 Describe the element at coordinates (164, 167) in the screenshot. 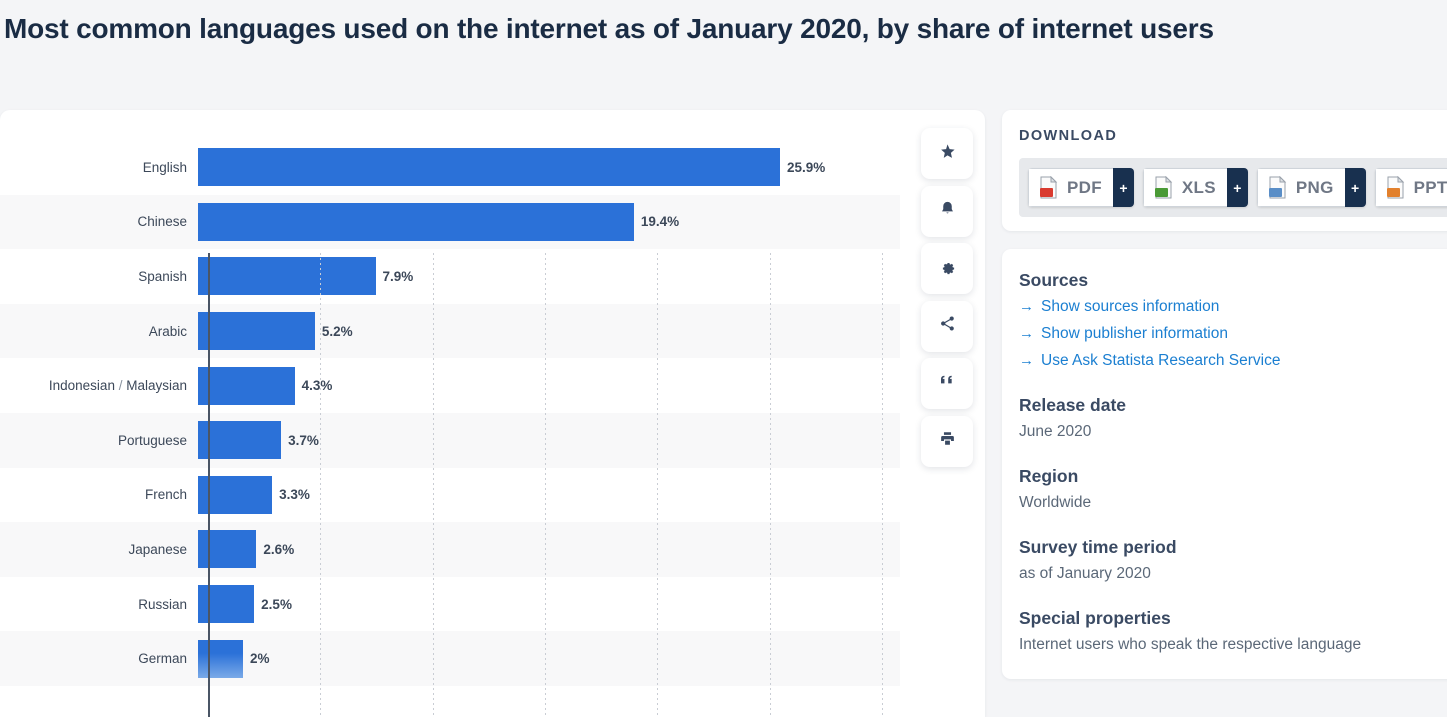

I see `category-label: English` at that location.